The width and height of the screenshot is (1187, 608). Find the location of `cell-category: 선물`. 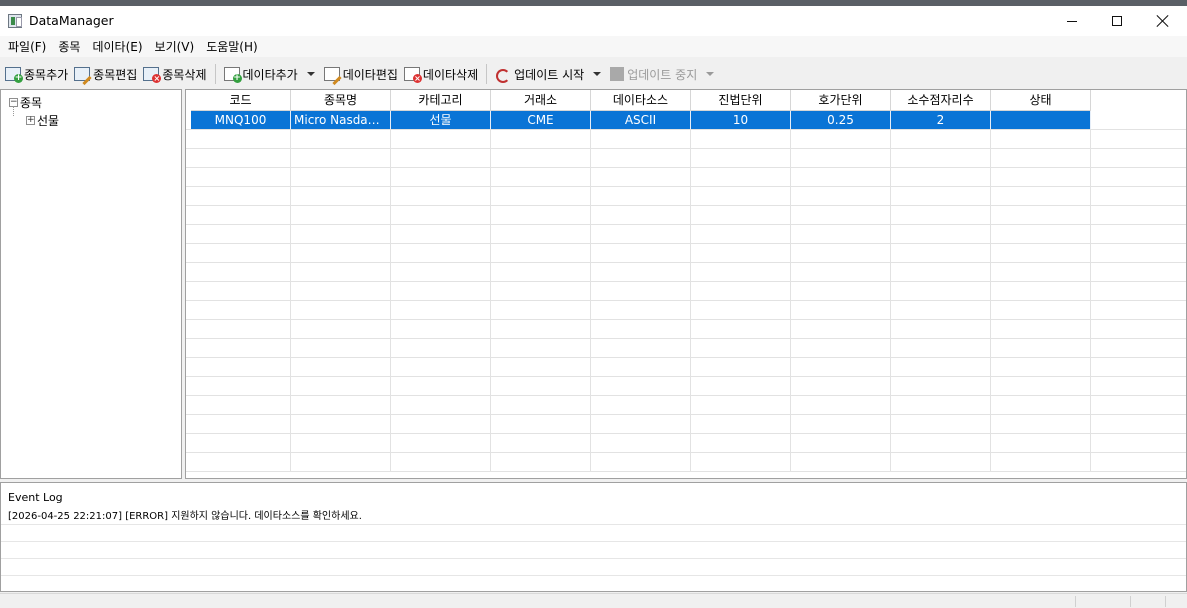

cell-category: 선물 is located at coordinates (441, 120).